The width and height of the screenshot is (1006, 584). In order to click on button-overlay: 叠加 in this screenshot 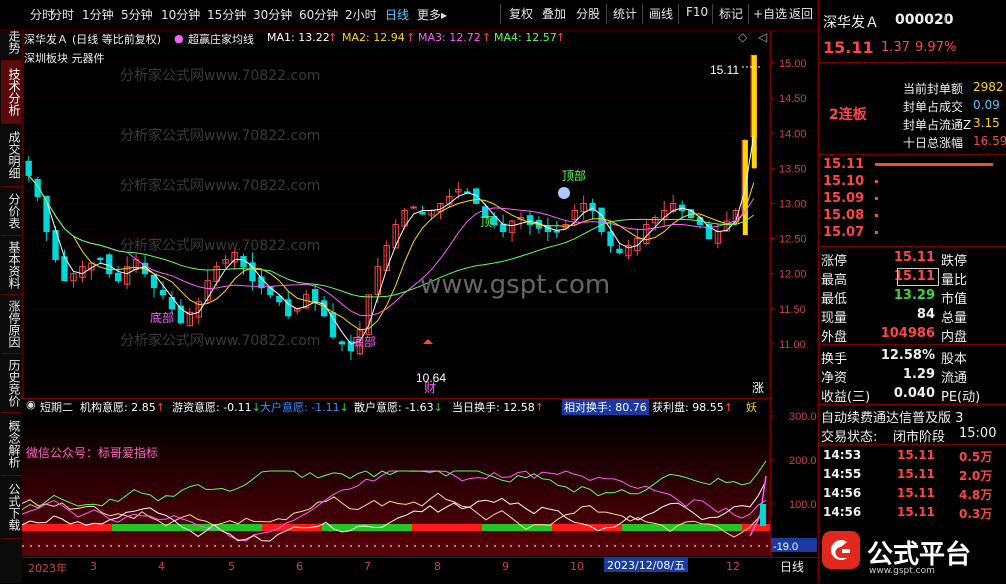, I will do `click(554, 13)`.